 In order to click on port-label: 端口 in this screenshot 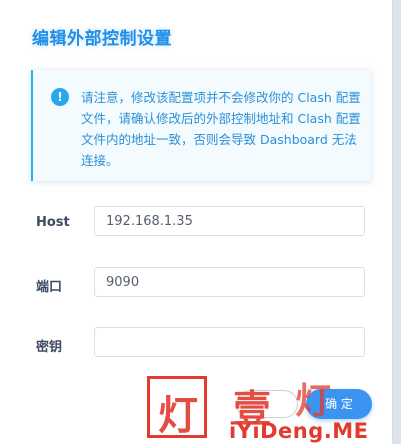, I will do `click(49, 287)`.